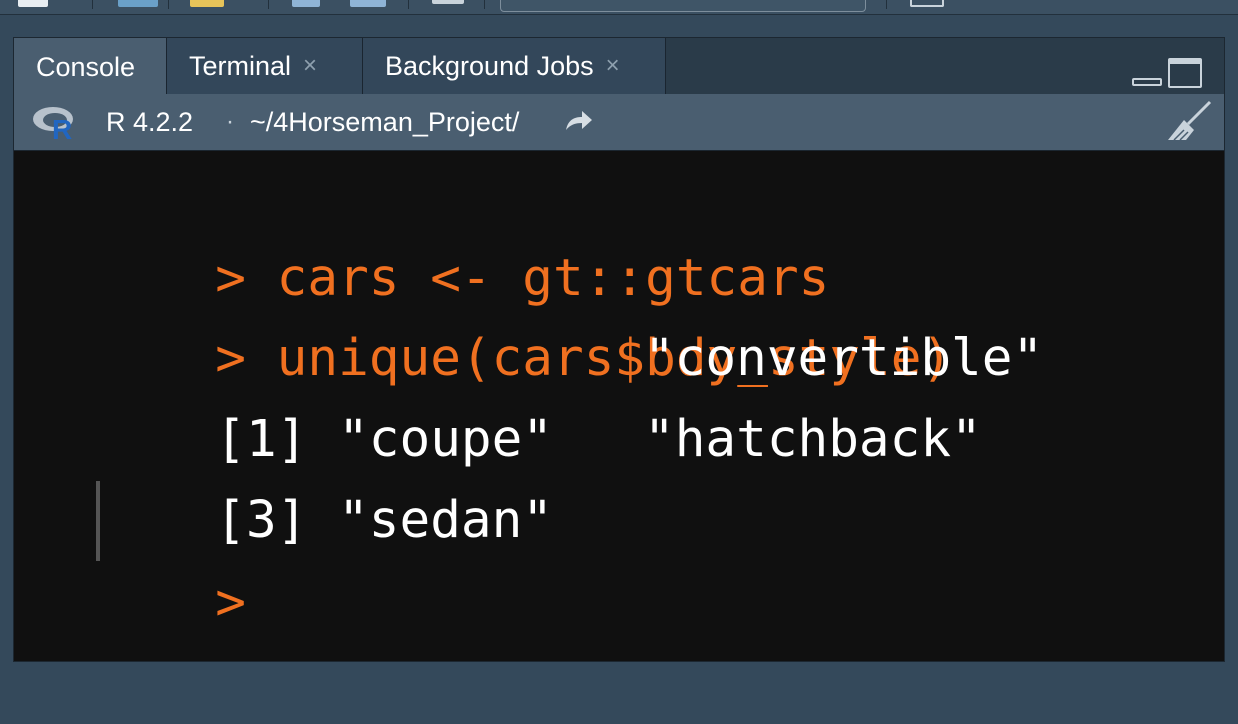 Image resolution: width=1238 pixels, height=724 pixels. Describe the element at coordinates (86, 66) in the screenshot. I see `tab-console-label: Console` at that location.